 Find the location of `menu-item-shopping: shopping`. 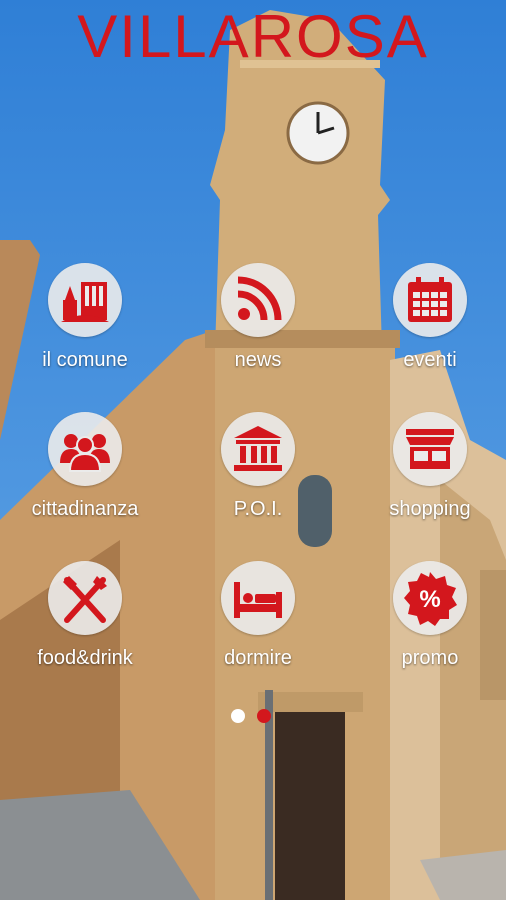

menu-item-shopping: shopping is located at coordinates (428, 466).